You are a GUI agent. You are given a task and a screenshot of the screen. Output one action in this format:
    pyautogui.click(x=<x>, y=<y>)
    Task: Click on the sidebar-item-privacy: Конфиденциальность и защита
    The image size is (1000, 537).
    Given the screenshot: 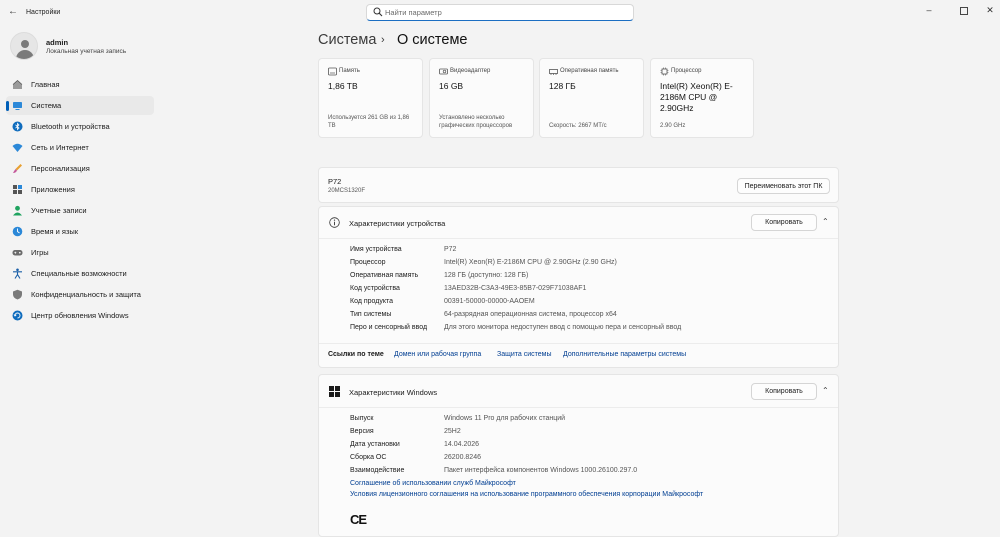 What is the action you would take?
    pyautogui.click(x=80, y=294)
    